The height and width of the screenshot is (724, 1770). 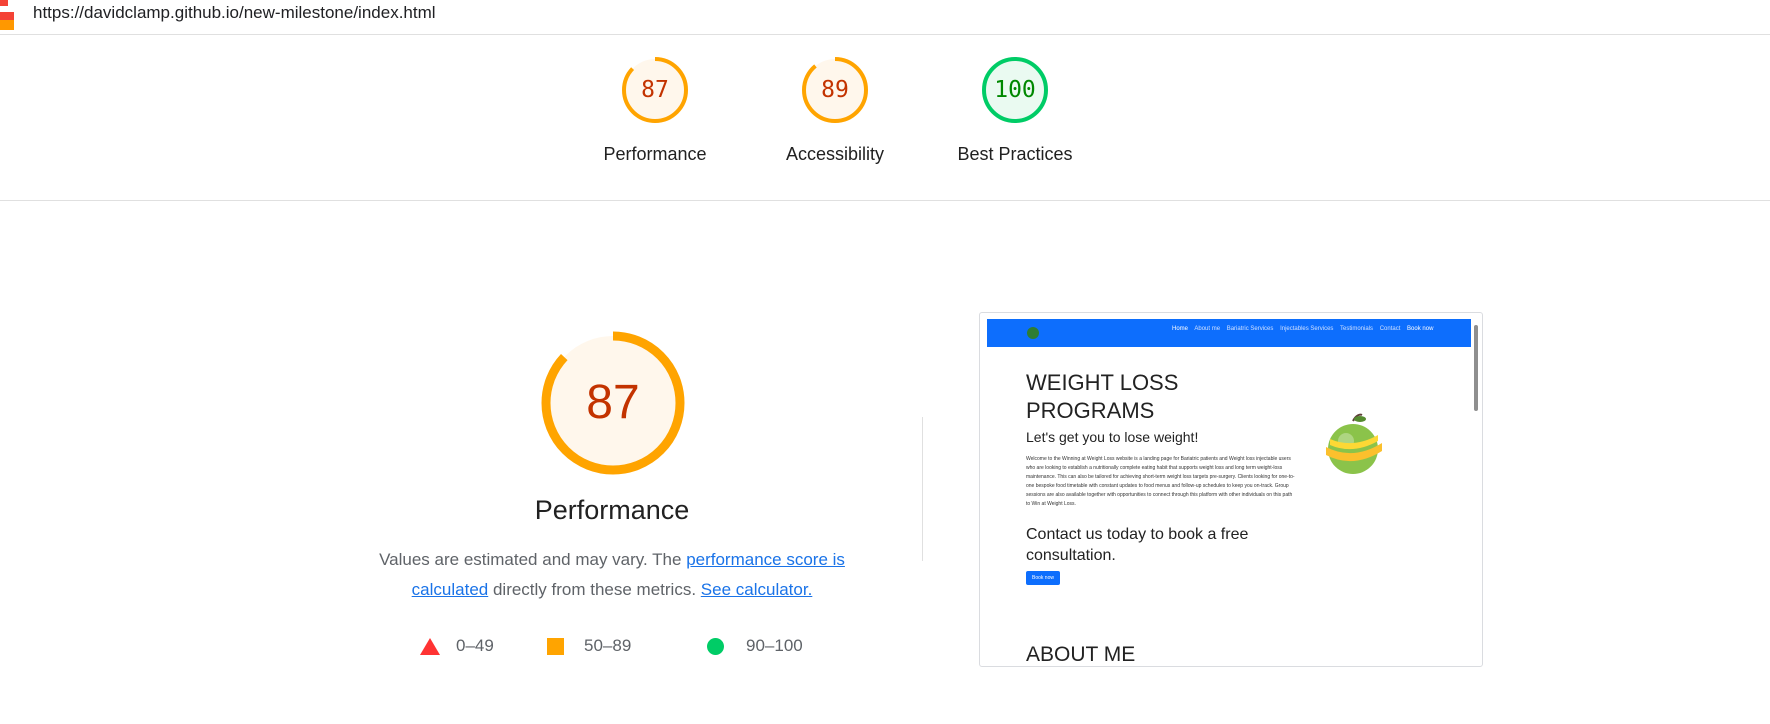 I want to click on legend-range: 0–49, so click(x=475, y=645).